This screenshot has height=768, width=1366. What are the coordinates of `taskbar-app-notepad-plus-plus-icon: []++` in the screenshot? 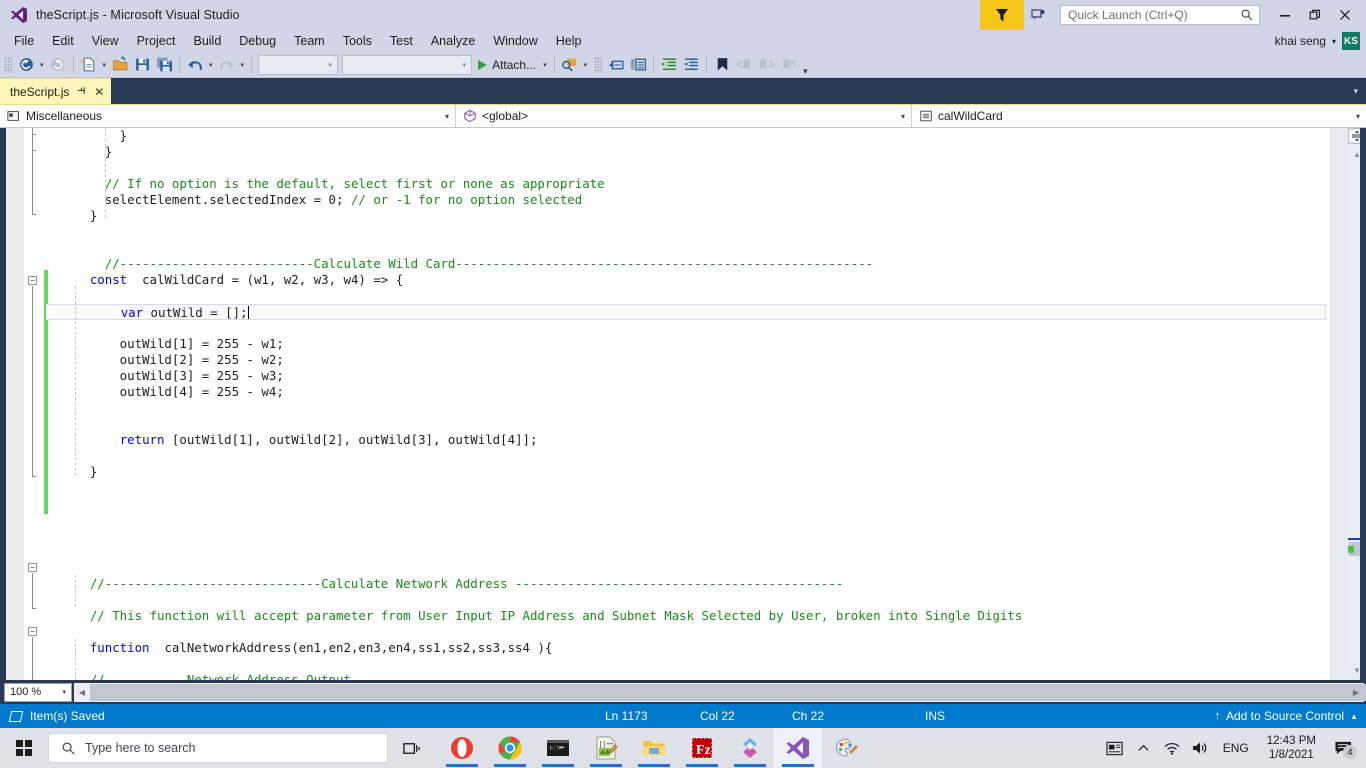 It's located at (606, 748).